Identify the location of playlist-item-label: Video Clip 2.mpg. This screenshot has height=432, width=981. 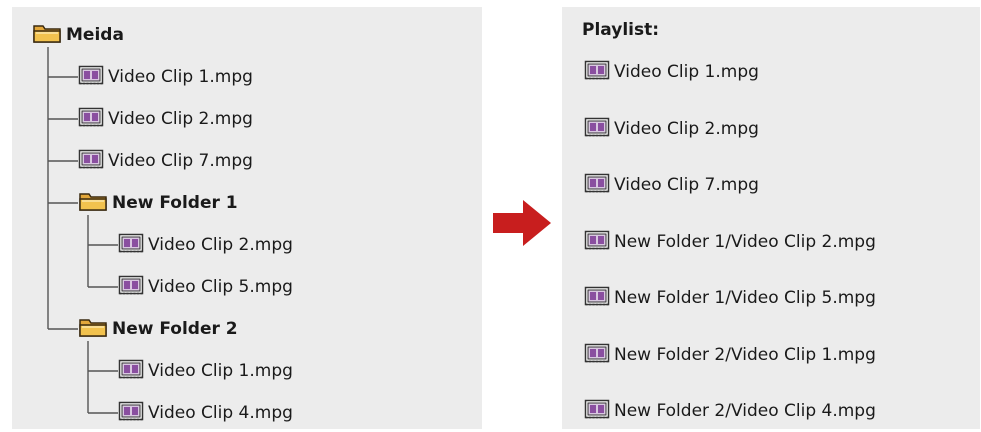
(686, 128).